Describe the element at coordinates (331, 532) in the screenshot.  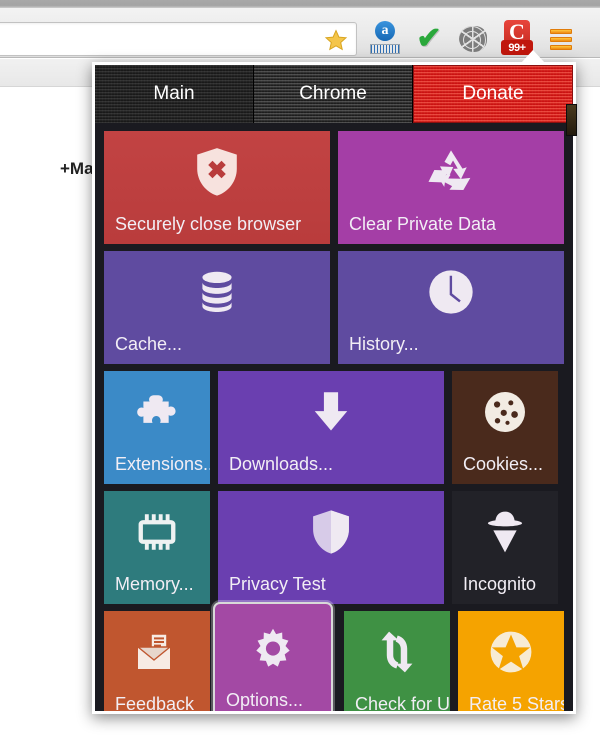
I see `shield-icon` at that location.